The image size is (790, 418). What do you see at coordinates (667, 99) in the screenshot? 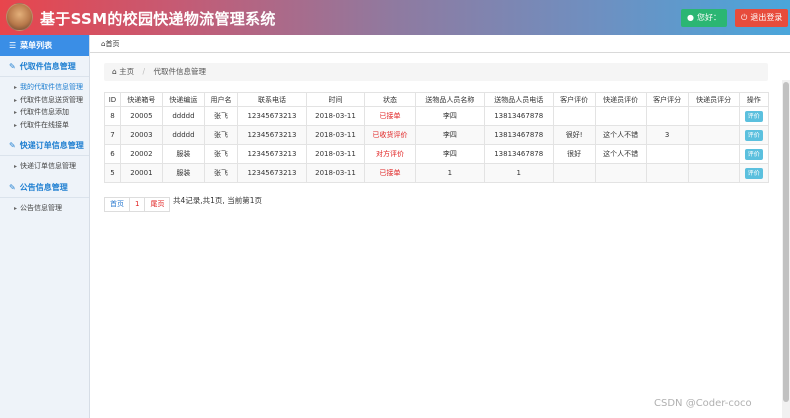
I see `col-header: 客户评分` at bounding box center [667, 99].